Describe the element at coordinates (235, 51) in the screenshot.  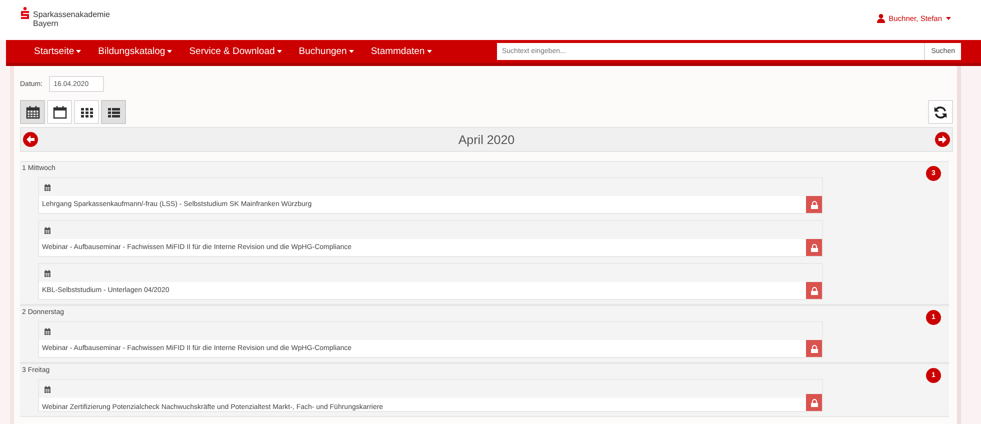
I see `nav-menu-item: Service & Download` at that location.